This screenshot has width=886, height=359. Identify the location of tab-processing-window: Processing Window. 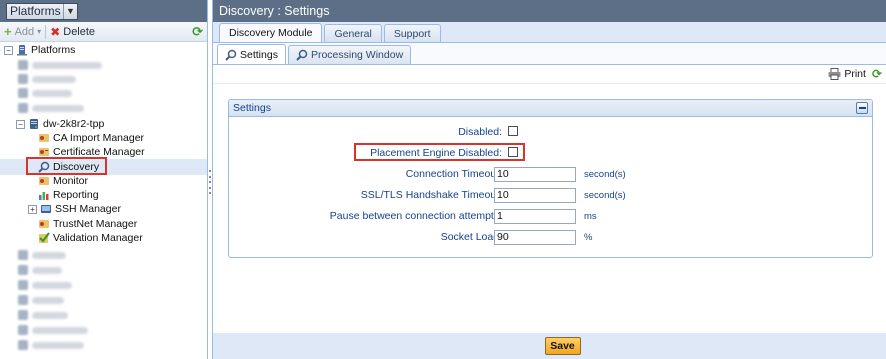
(349, 54).